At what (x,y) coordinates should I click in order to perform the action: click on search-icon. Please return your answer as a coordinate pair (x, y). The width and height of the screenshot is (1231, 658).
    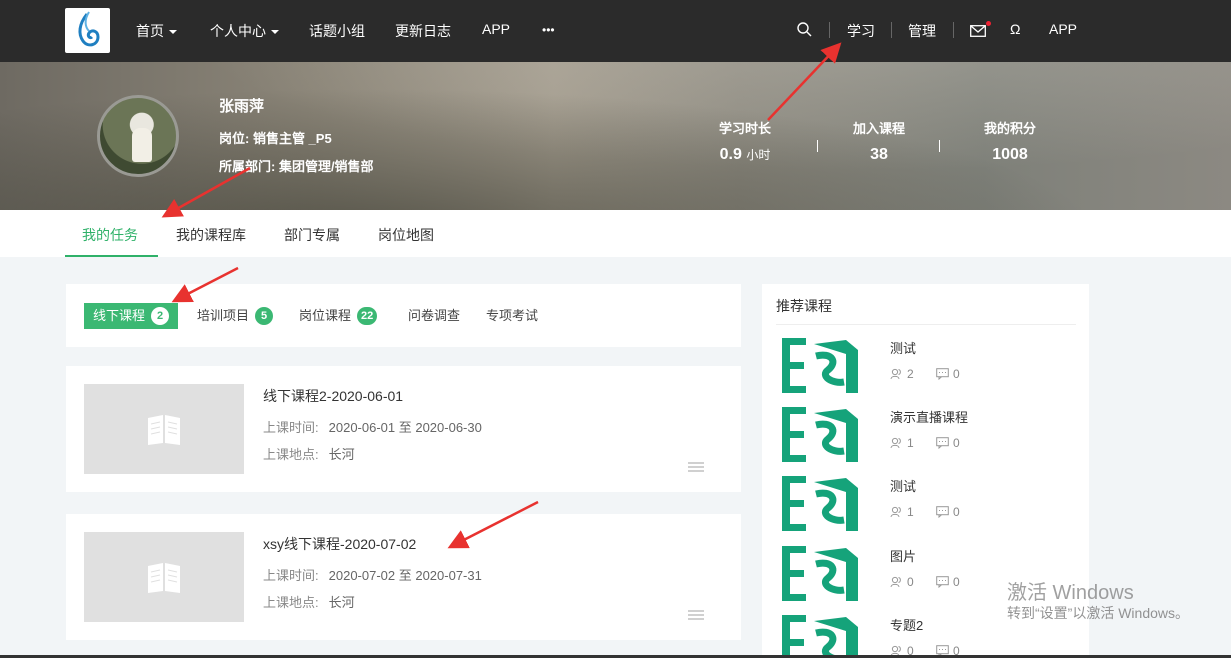
    Looking at the image, I should click on (804, 31).